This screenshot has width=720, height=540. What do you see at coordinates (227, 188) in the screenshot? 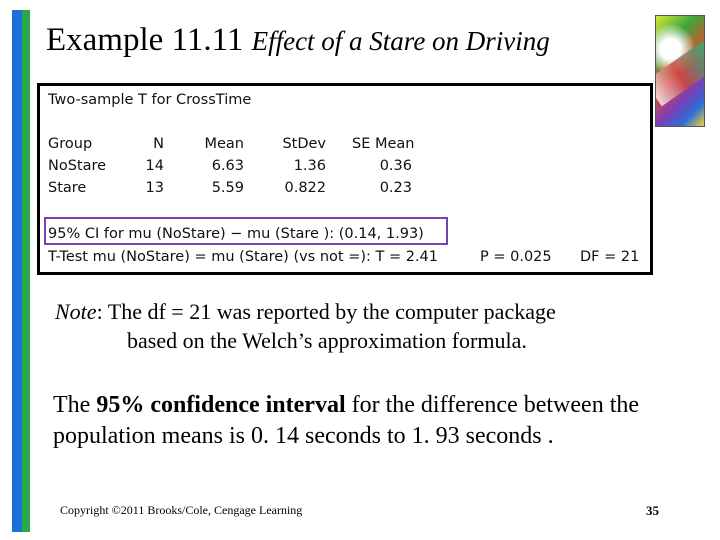
I see `table-cell: 5.59` at bounding box center [227, 188].